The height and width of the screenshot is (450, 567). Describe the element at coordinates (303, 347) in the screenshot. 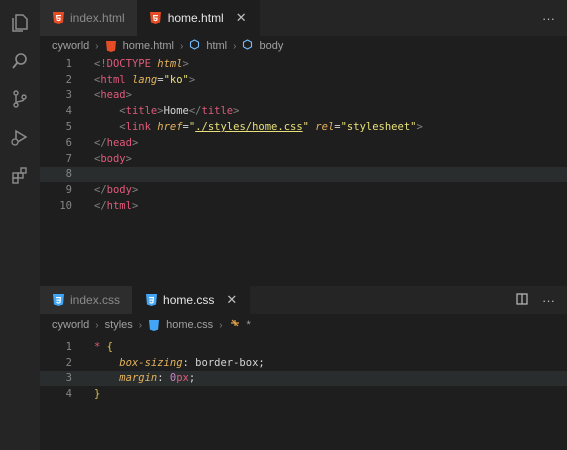

I see `code-line: 1 * {` at that location.